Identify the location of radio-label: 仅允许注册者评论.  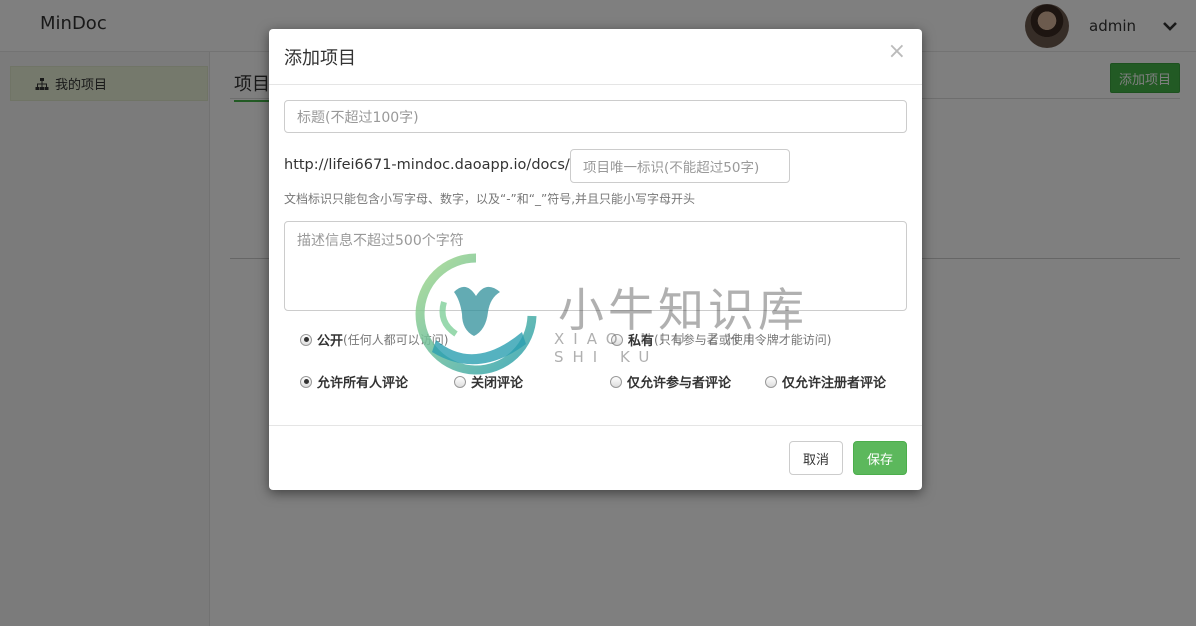
(834, 383).